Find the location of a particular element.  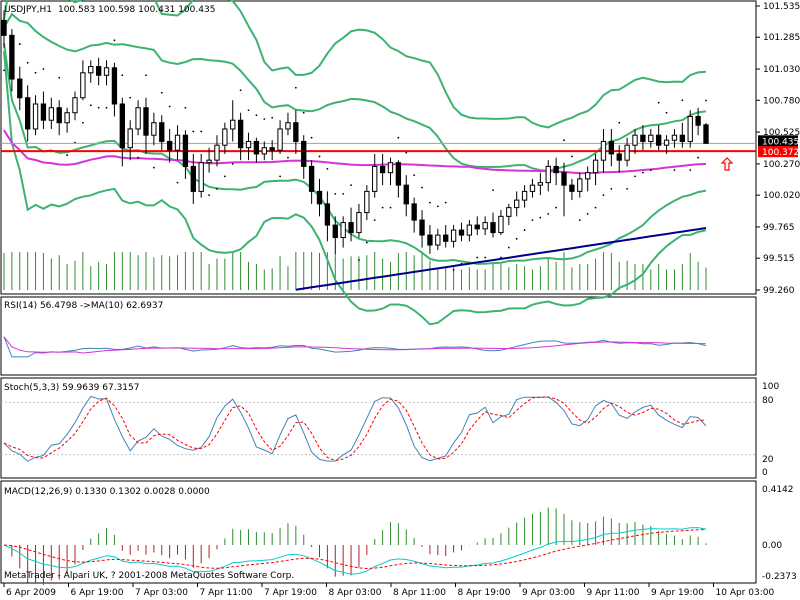

current-price-tag: 100.435 is located at coordinates (778, 141).